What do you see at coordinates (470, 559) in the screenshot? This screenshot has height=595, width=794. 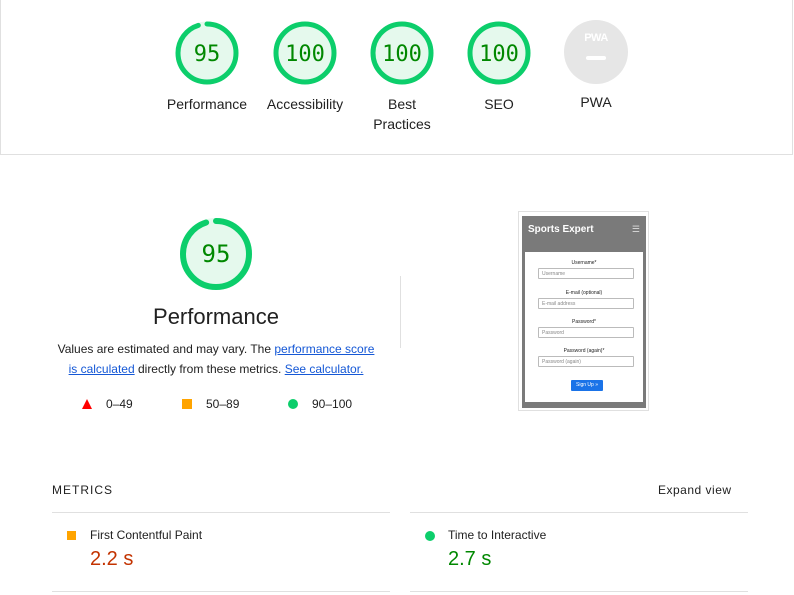 I see `metric-value: 2.7 s` at bounding box center [470, 559].